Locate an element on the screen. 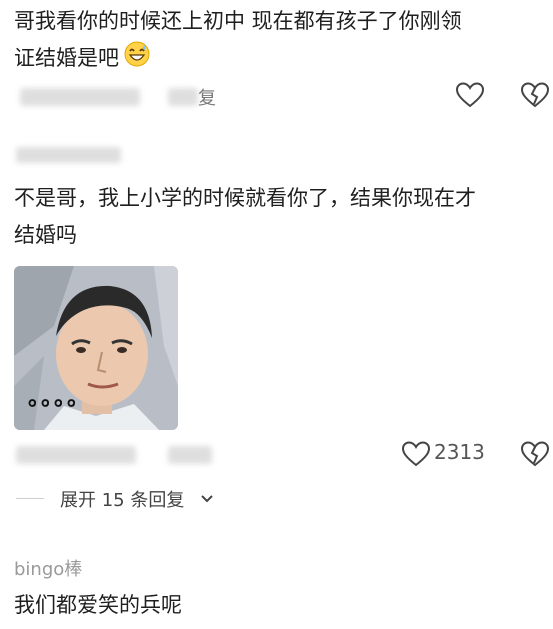  like-count: 2313 is located at coordinates (459, 452).